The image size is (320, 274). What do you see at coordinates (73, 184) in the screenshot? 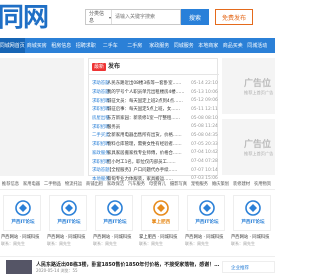
I see `category-link: 物流托运` at bounding box center [73, 184].